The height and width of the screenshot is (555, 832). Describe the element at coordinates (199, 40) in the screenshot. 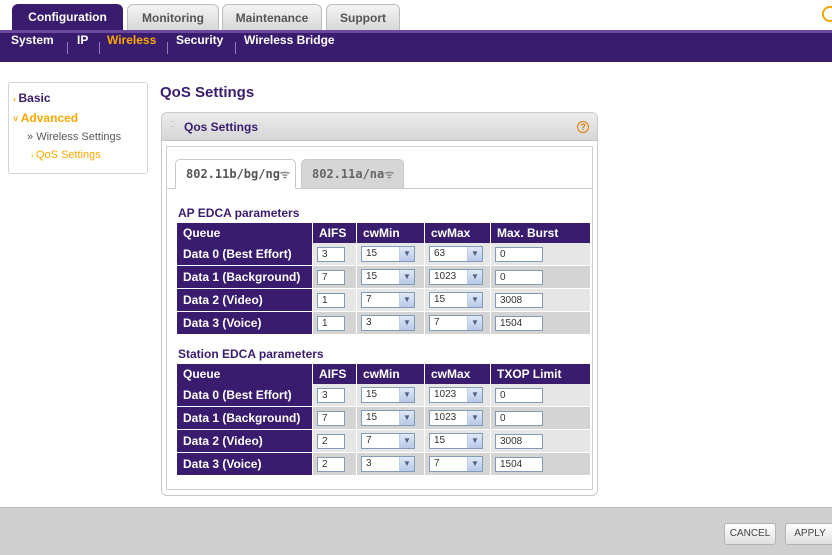

I see `subnav-security: Security` at that location.